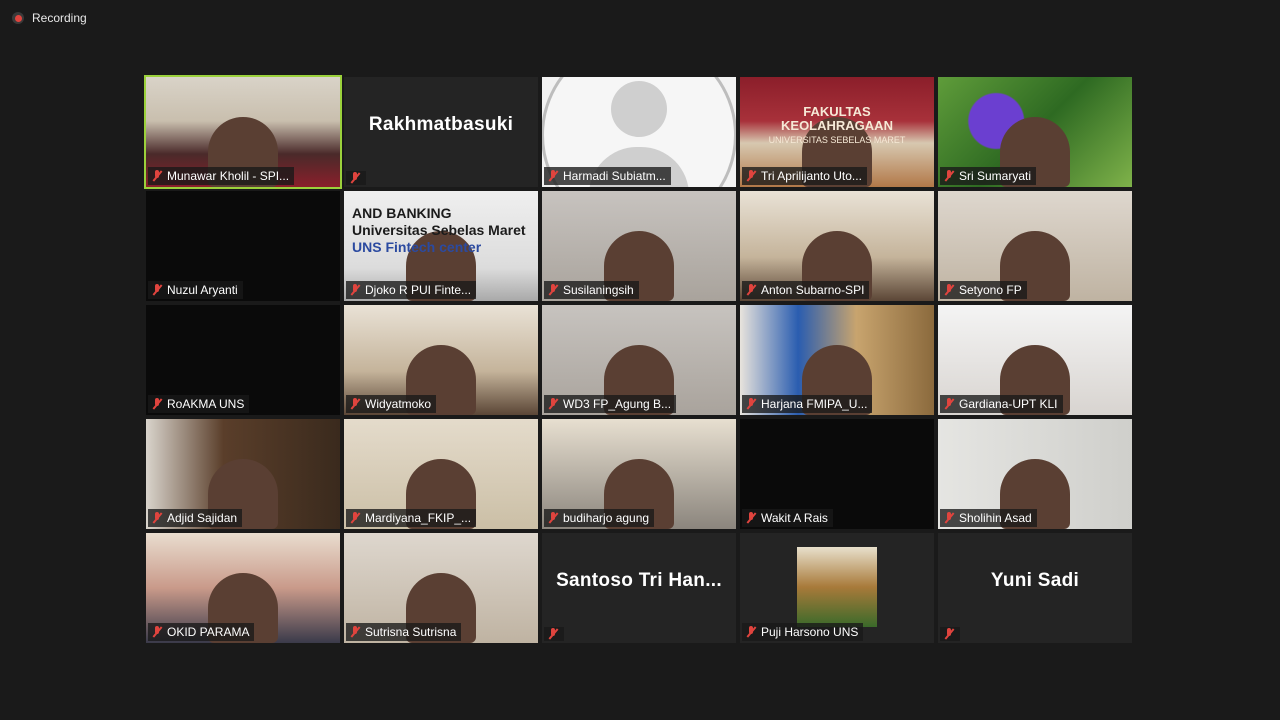  Describe the element at coordinates (206, 404) in the screenshot. I see `participant-name: RoAKMA UNS` at that location.